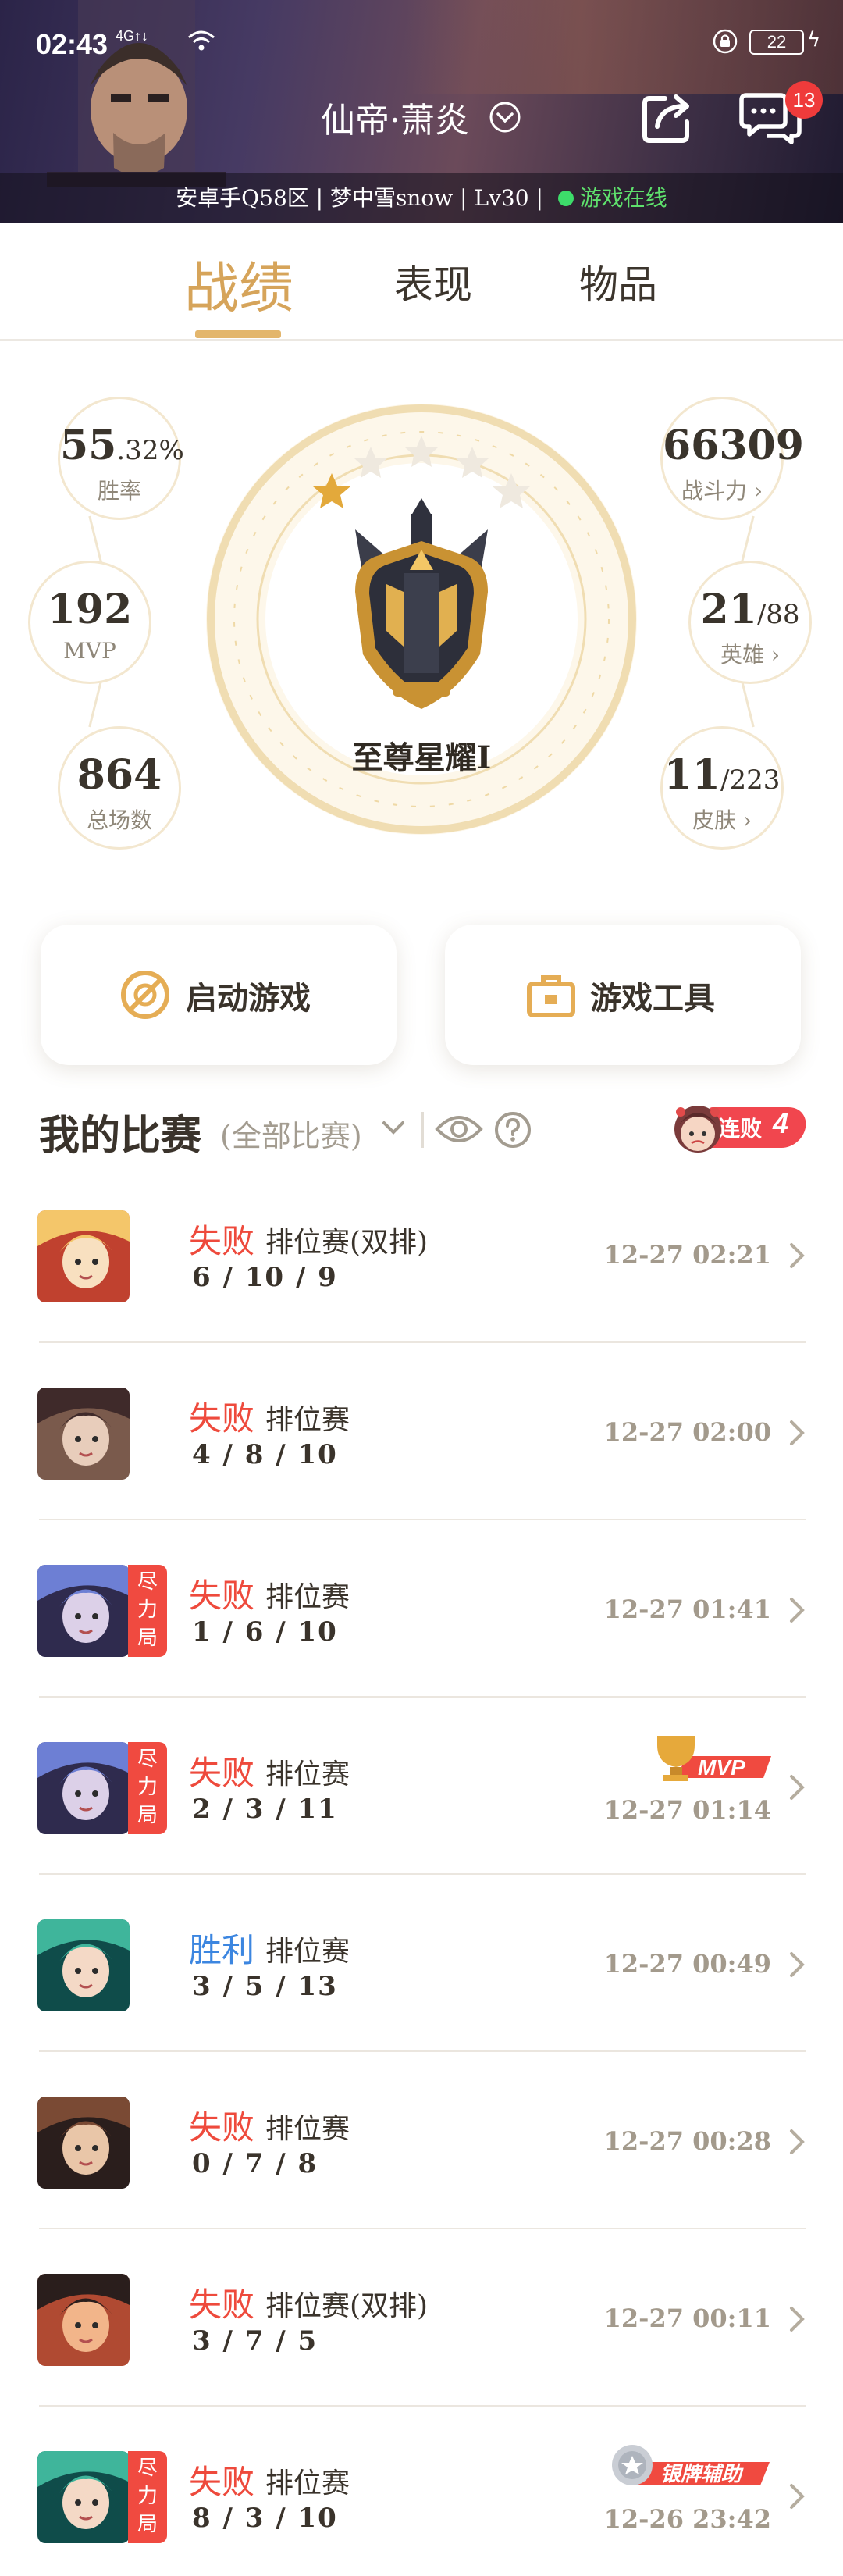 The width and height of the screenshot is (843, 2576). What do you see at coordinates (668, 117) in the screenshot?
I see `share-icon` at bounding box center [668, 117].